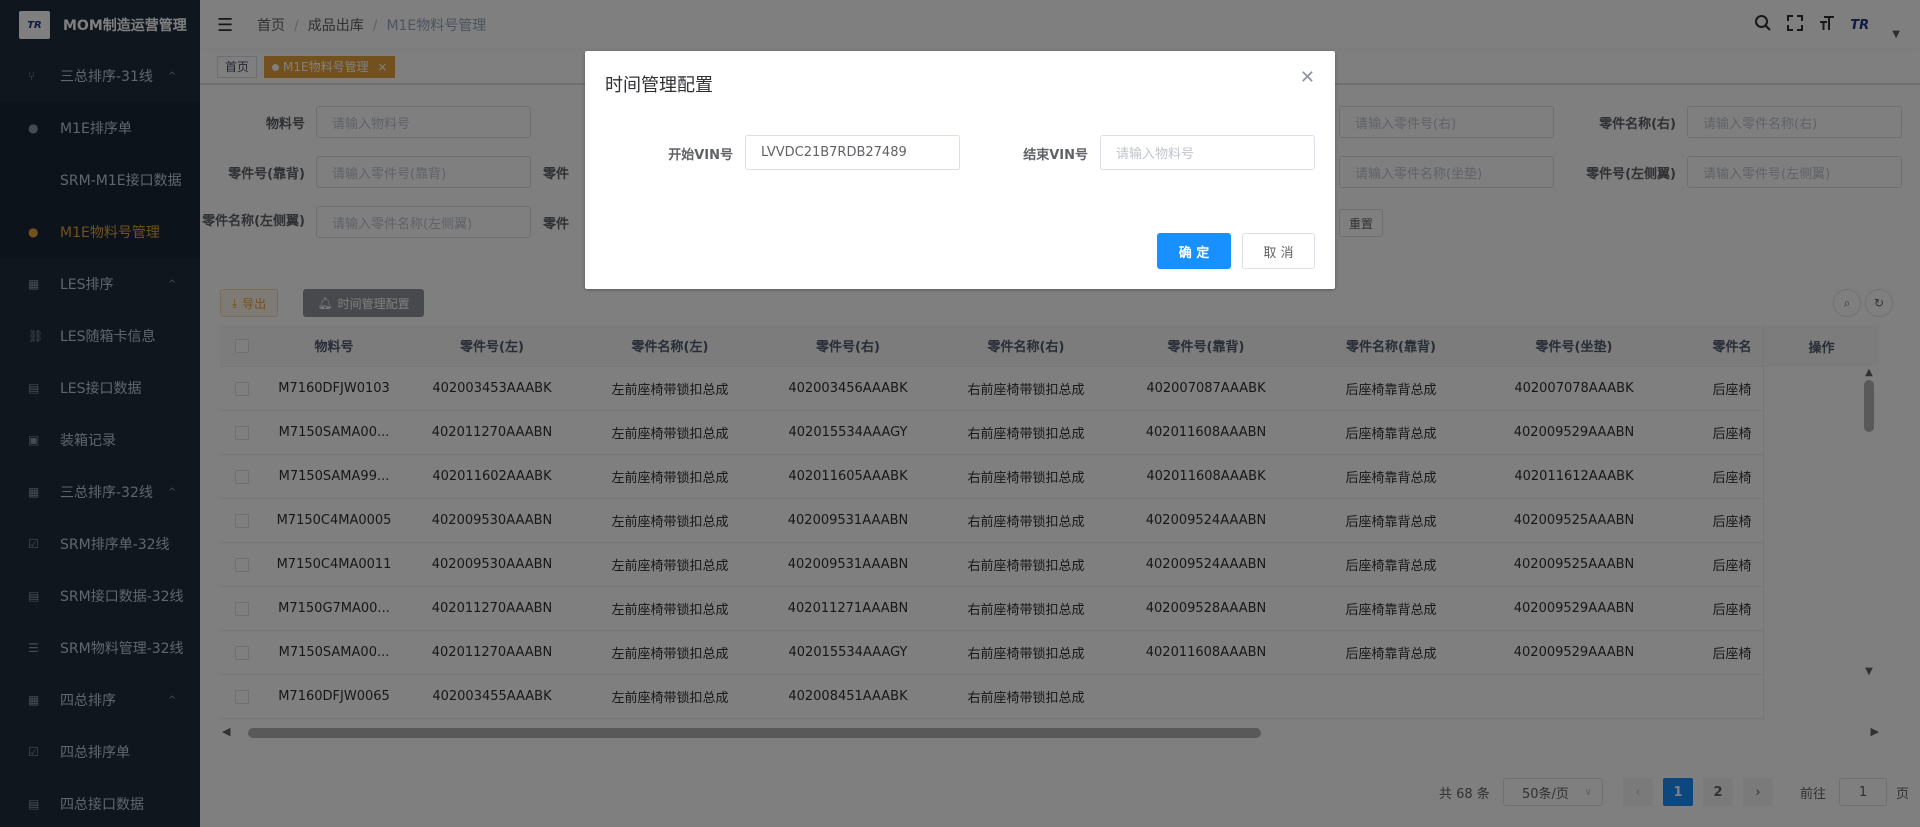 The height and width of the screenshot is (827, 1920). What do you see at coordinates (659, 85) in the screenshot?
I see `dialog-title: 时间管理配置` at bounding box center [659, 85].